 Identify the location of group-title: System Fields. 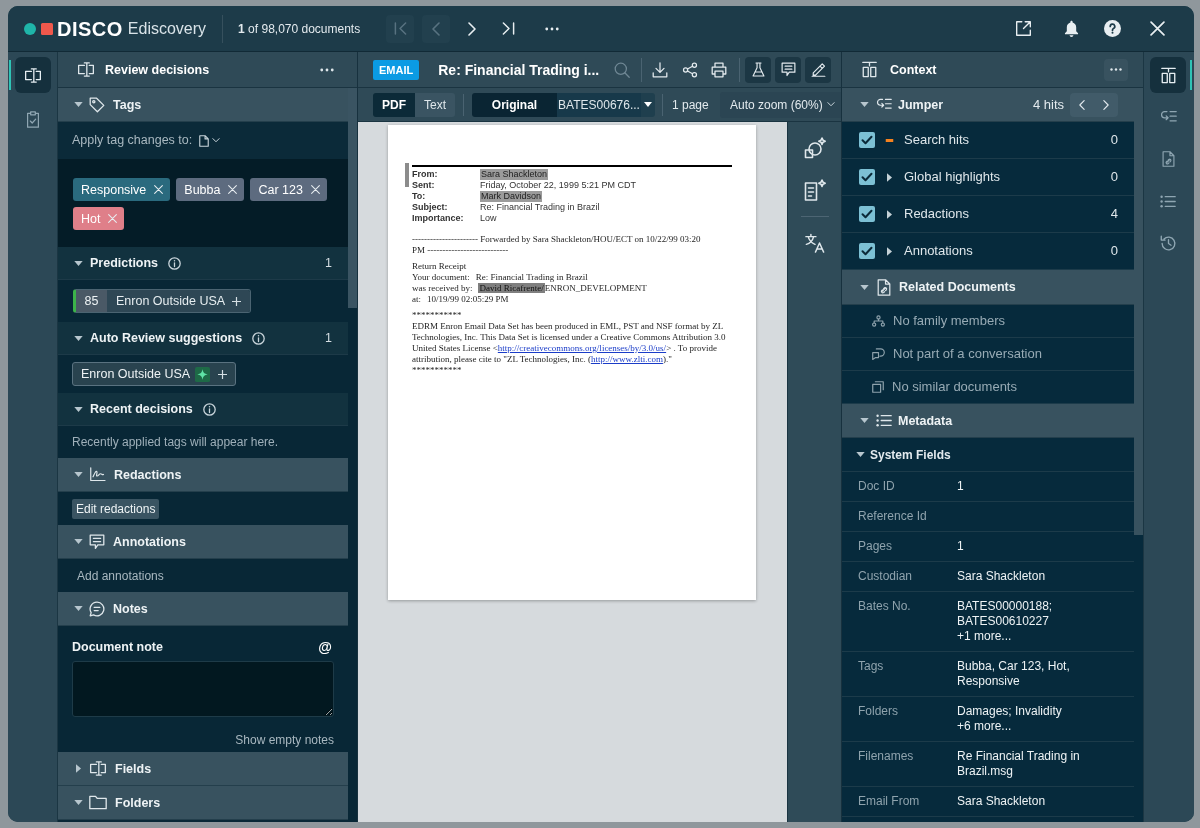
(910, 455).